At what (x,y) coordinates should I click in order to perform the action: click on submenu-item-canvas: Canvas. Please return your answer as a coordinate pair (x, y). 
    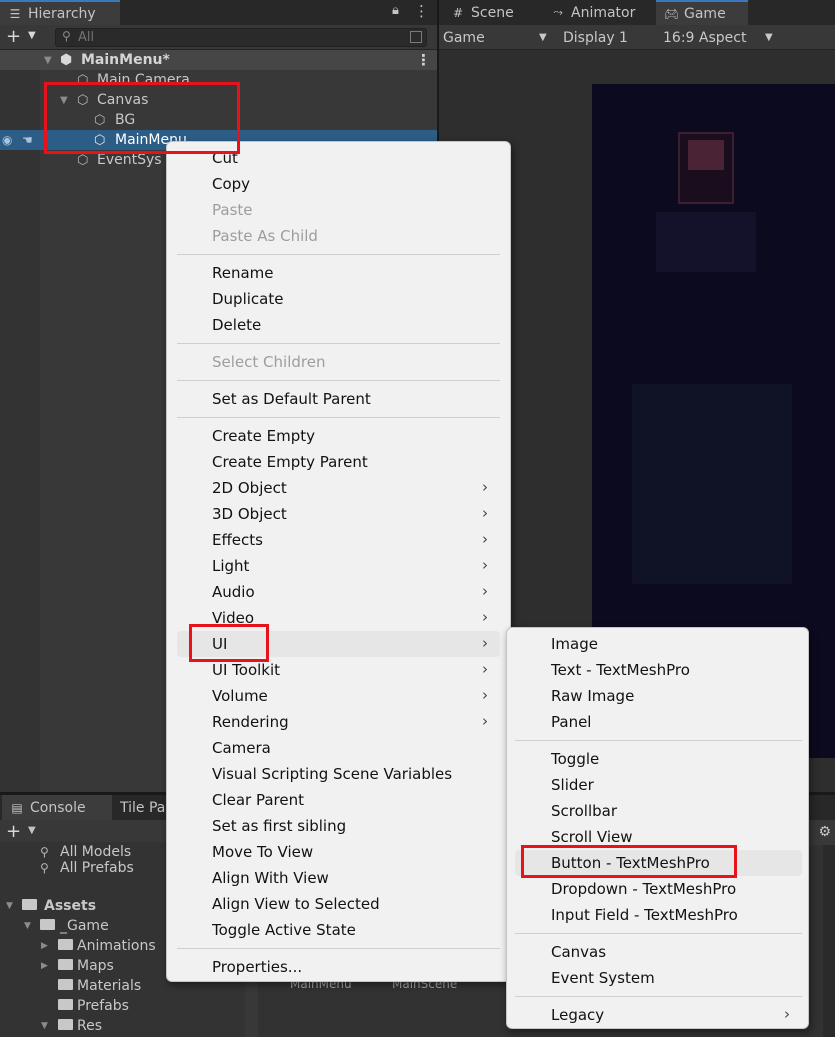
    Looking at the image, I should click on (658, 952).